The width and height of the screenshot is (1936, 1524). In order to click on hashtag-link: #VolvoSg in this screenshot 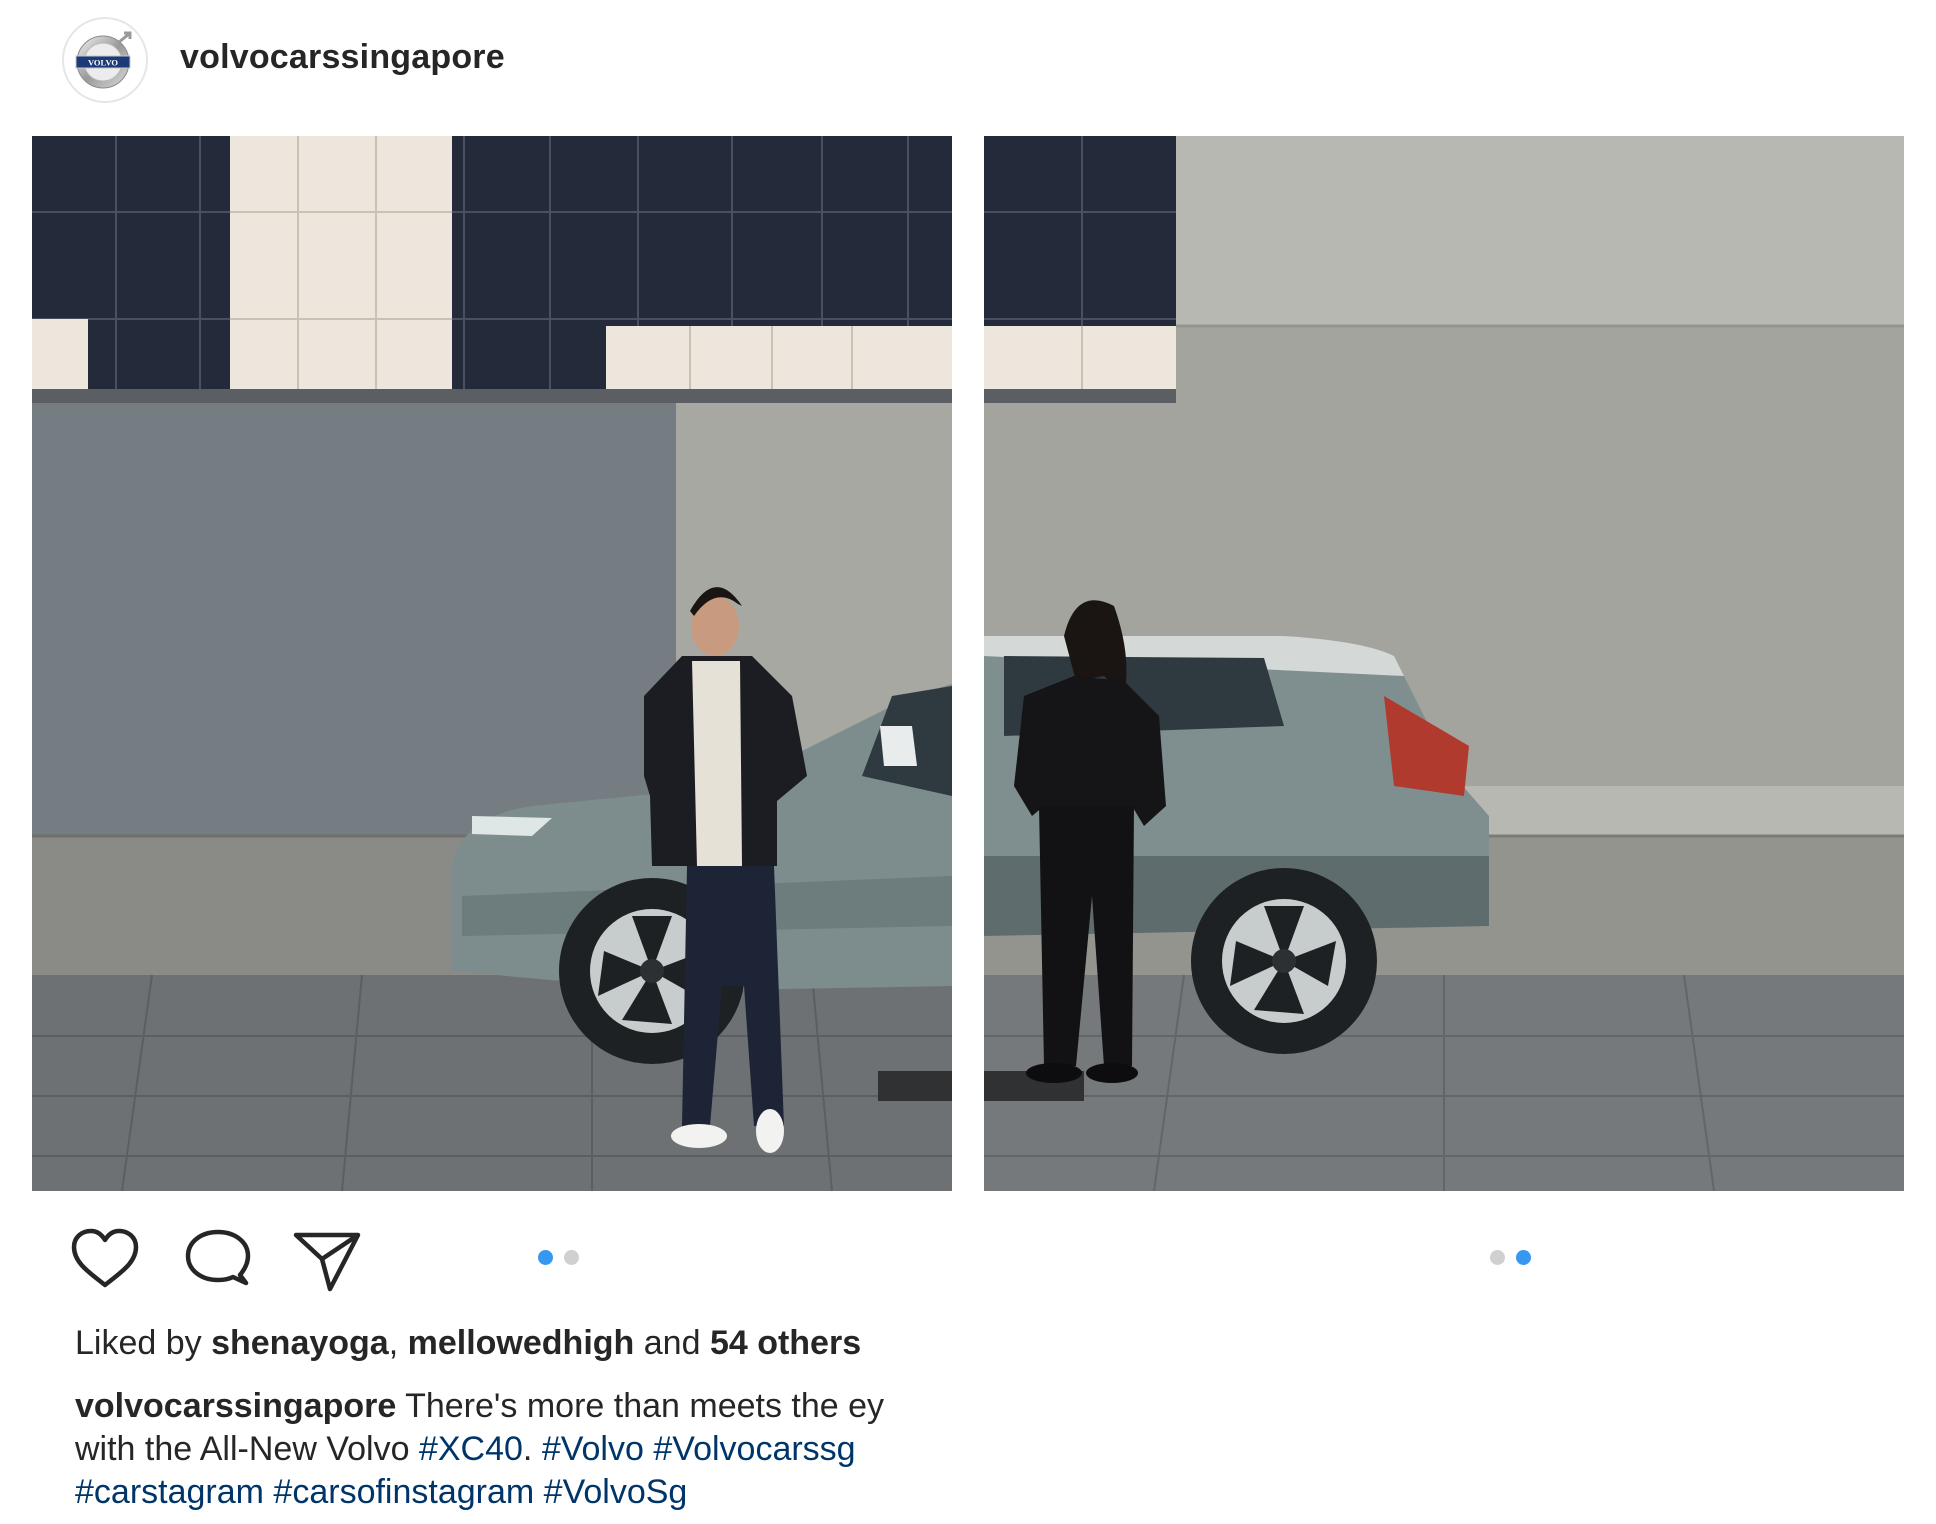, I will do `click(616, 1492)`.